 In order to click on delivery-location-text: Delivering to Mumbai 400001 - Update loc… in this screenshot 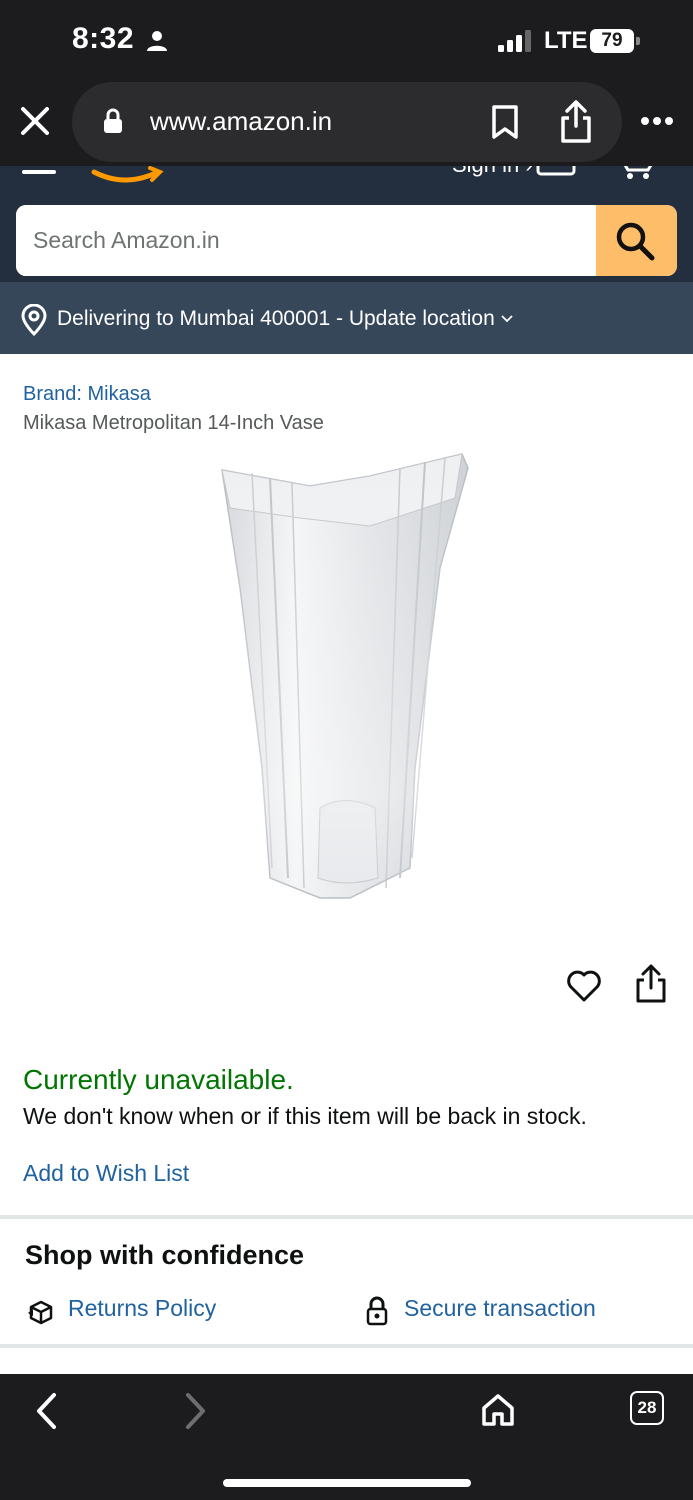, I will do `click(285, 319)`.